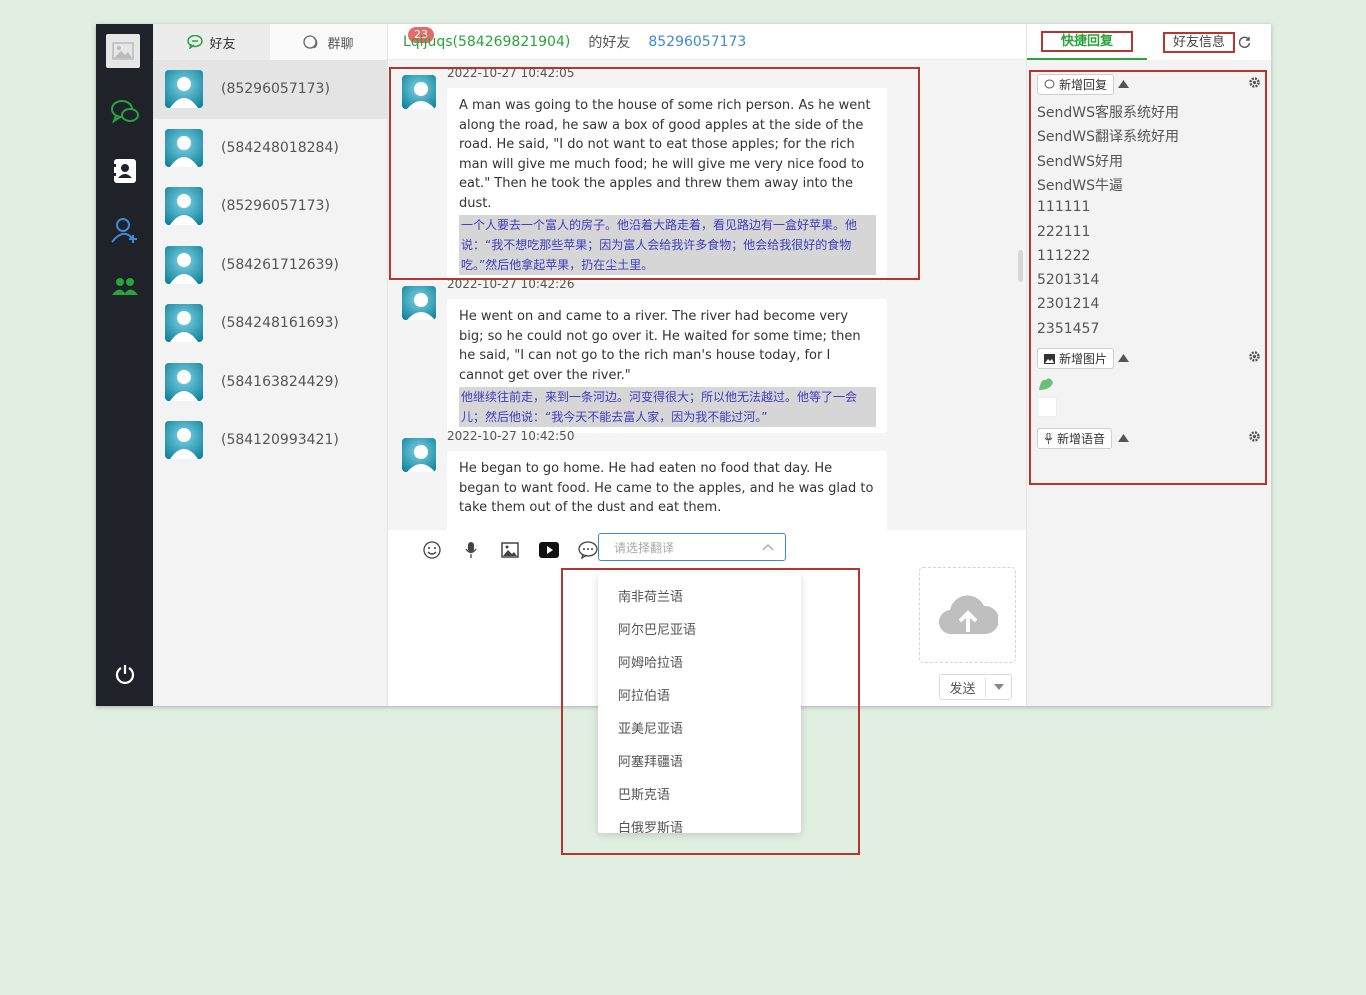 The width and height of the screenshot is (1366, 995). I want to click on tab-quick-reply-label: 快捷回复, so click(1086, 41).